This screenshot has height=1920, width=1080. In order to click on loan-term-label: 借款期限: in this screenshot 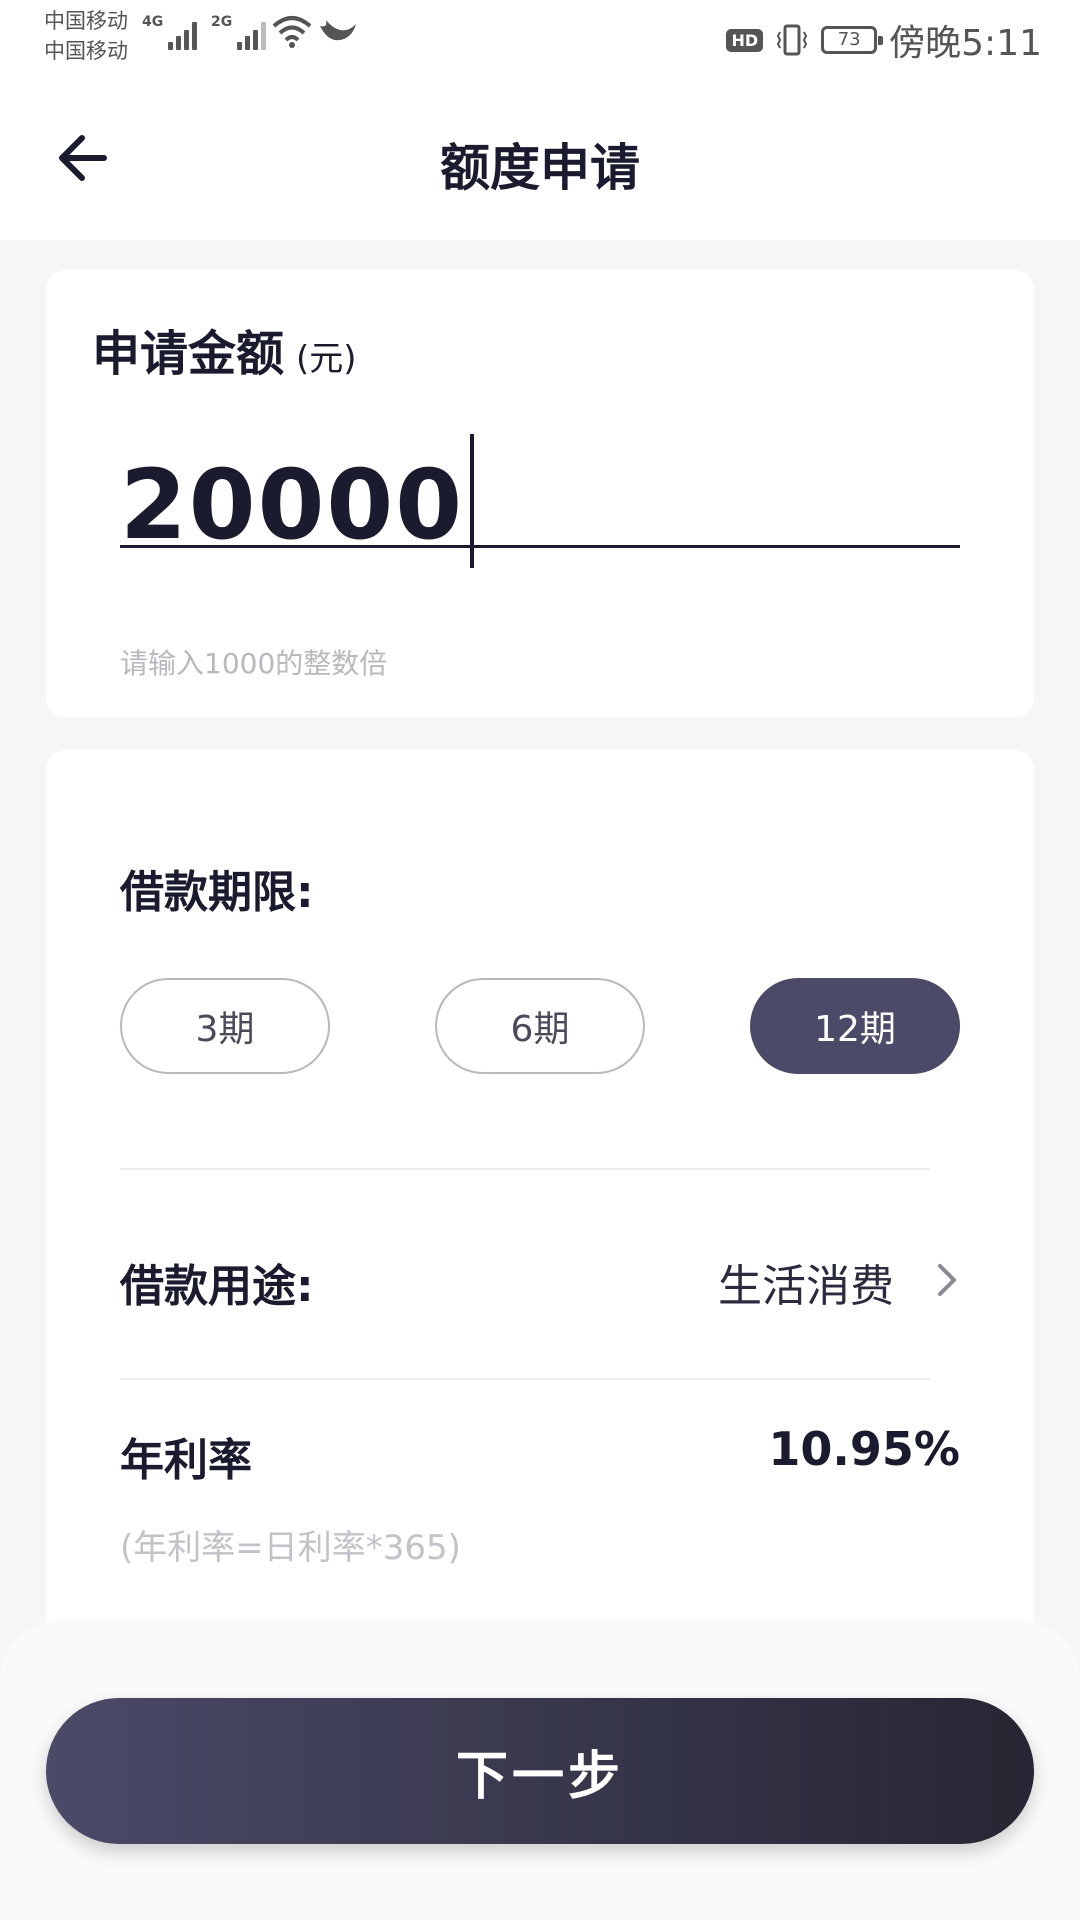, I will do `click(217, 892)`.